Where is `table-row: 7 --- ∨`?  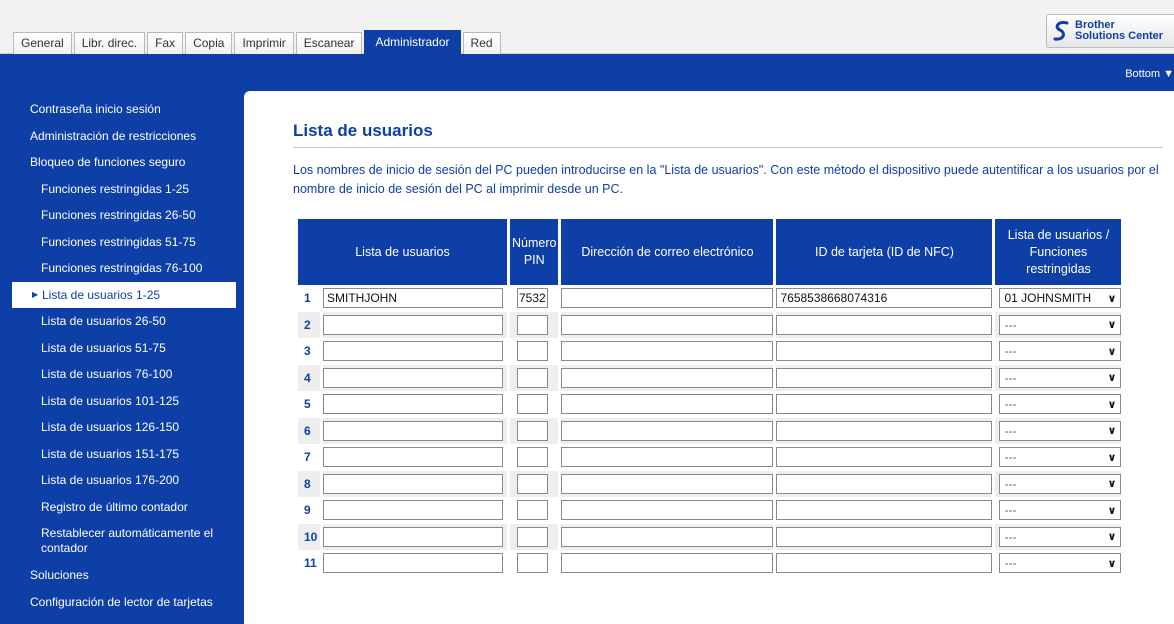
table-row: 7 --- ∨ is located at coordinates (710, 457).